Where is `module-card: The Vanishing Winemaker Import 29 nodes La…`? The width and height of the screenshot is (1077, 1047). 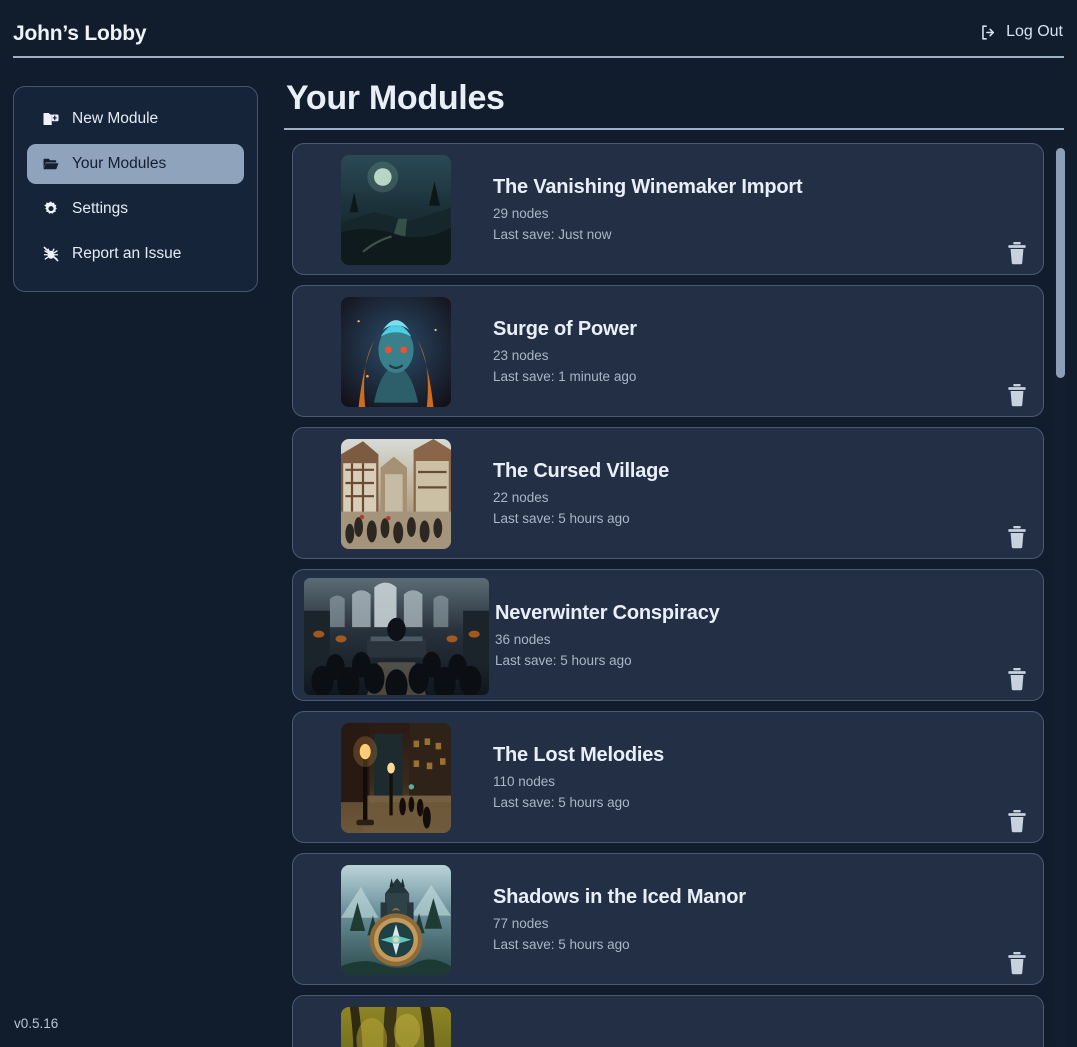
module-card: The Vanishing Winemaker Import 29 nodes La… is located at coordinates (668, 209).